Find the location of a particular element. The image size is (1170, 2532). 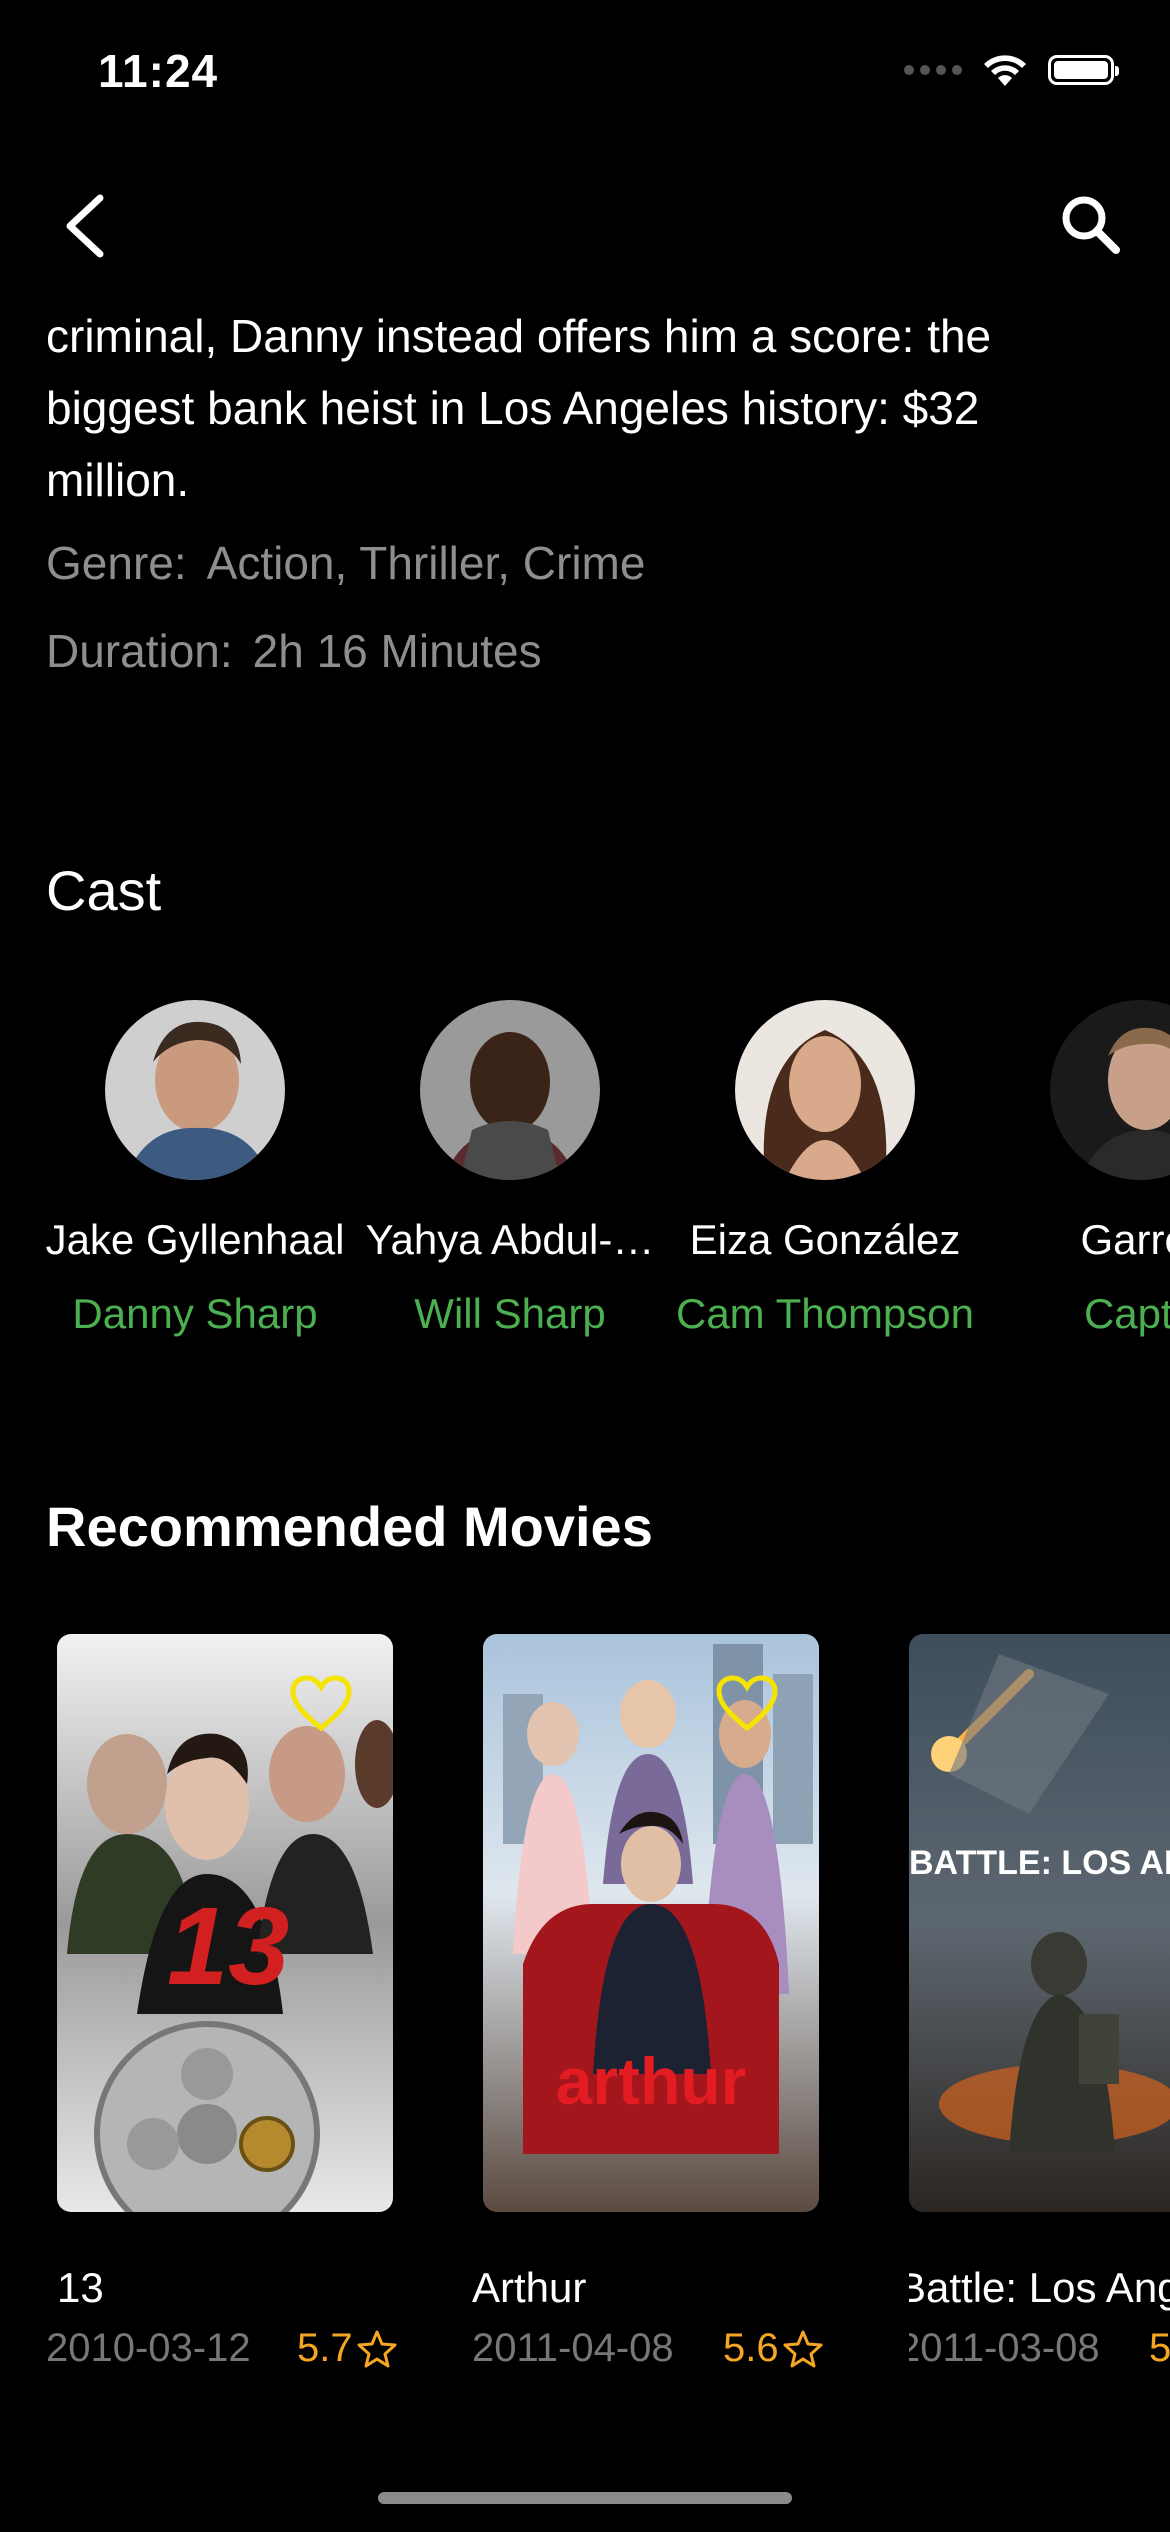

movie-card: arthur Arthur 2011-04-08 5.6 is located at coordinates (647, 2014).